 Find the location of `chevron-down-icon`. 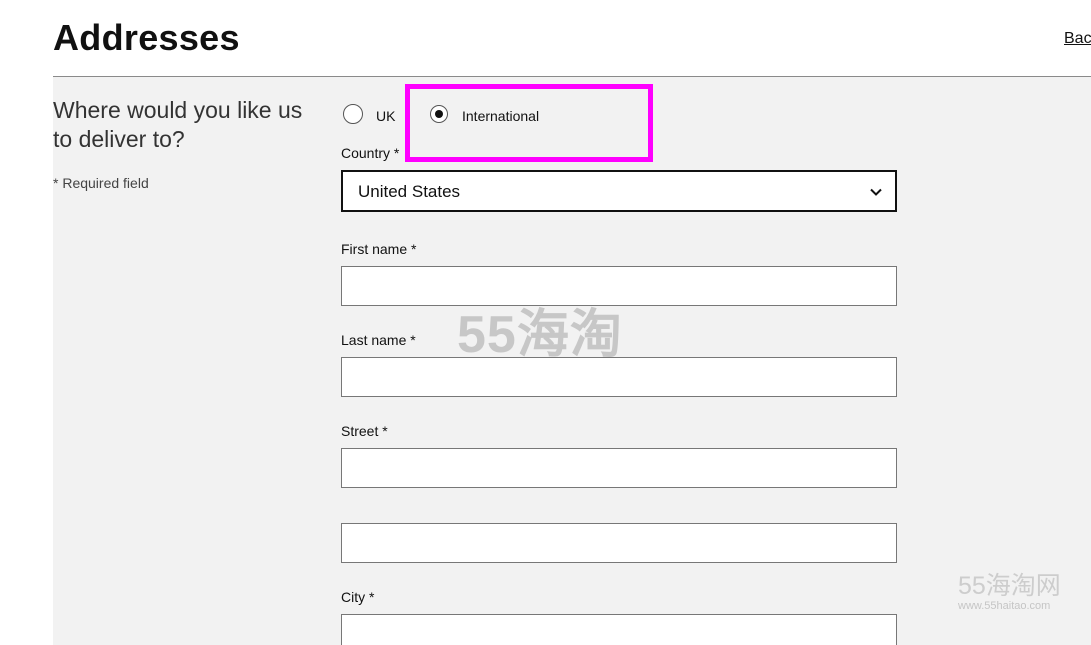

chevron-down-icon is located at coordinates (876, 192).